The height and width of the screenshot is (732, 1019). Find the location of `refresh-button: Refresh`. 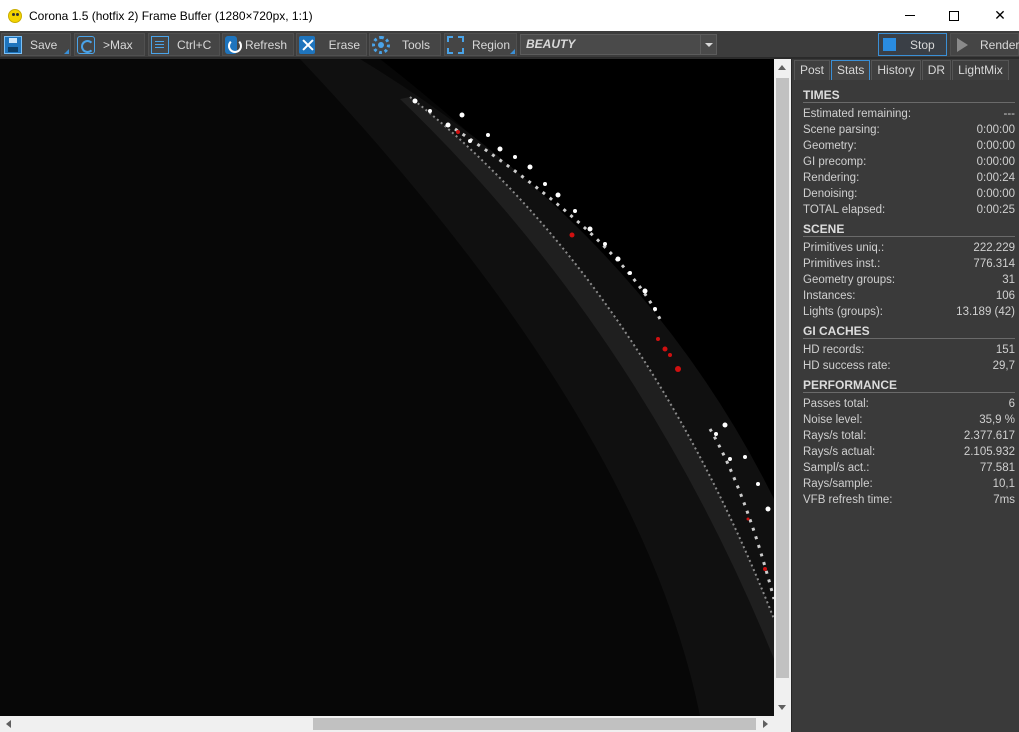

refresh-button: Refresh is located at coordinates (258, 44).